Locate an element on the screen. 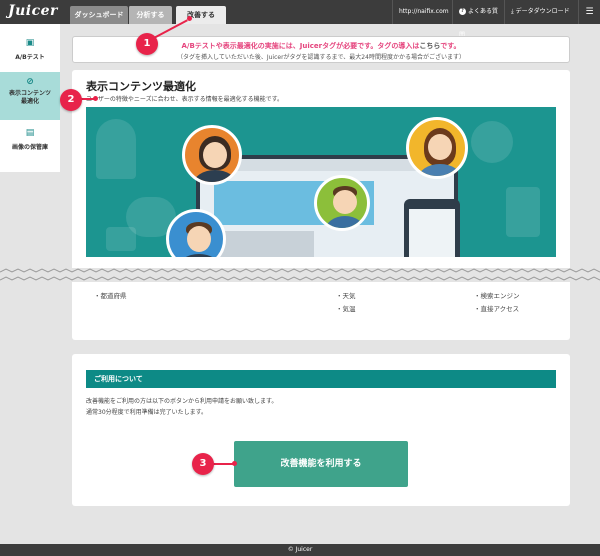 The width and height of the screenshot is (600, 556). bg-bus-icon is located at coordinates (121, 239).